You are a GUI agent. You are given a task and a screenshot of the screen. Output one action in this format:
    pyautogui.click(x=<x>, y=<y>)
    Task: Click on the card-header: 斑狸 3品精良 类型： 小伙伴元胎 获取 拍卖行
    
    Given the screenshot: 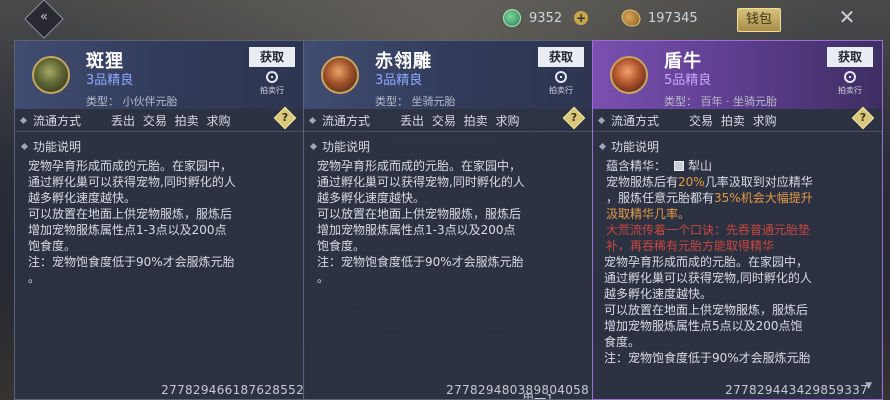 What is the action you would take?
    pyautogui.click(x=159, y=75)
    